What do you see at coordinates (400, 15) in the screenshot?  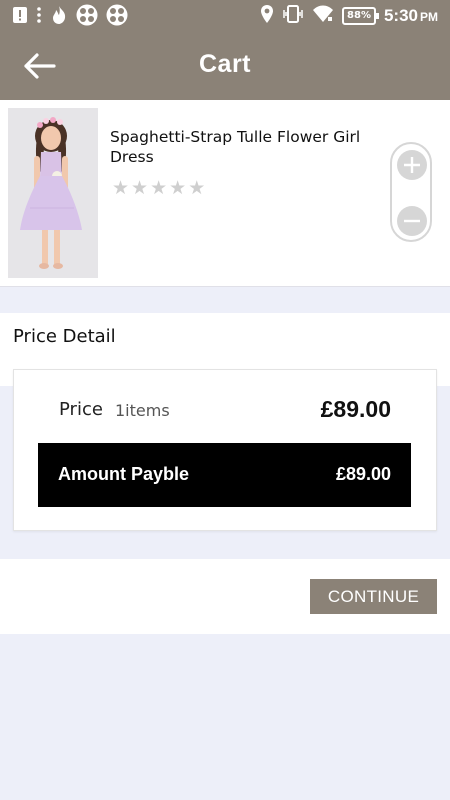 I see `clock-time: 5:30` at bounding box center [400, 15].